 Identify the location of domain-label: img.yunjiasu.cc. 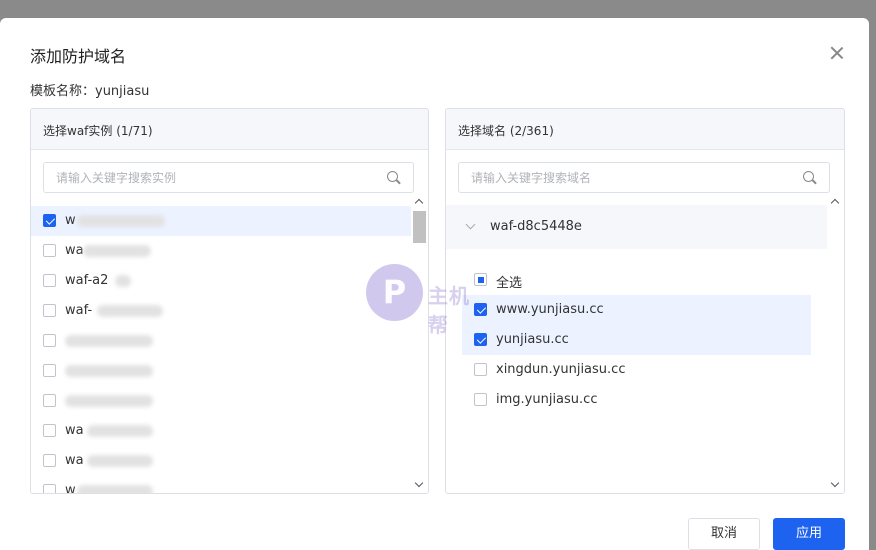
(547, 399).